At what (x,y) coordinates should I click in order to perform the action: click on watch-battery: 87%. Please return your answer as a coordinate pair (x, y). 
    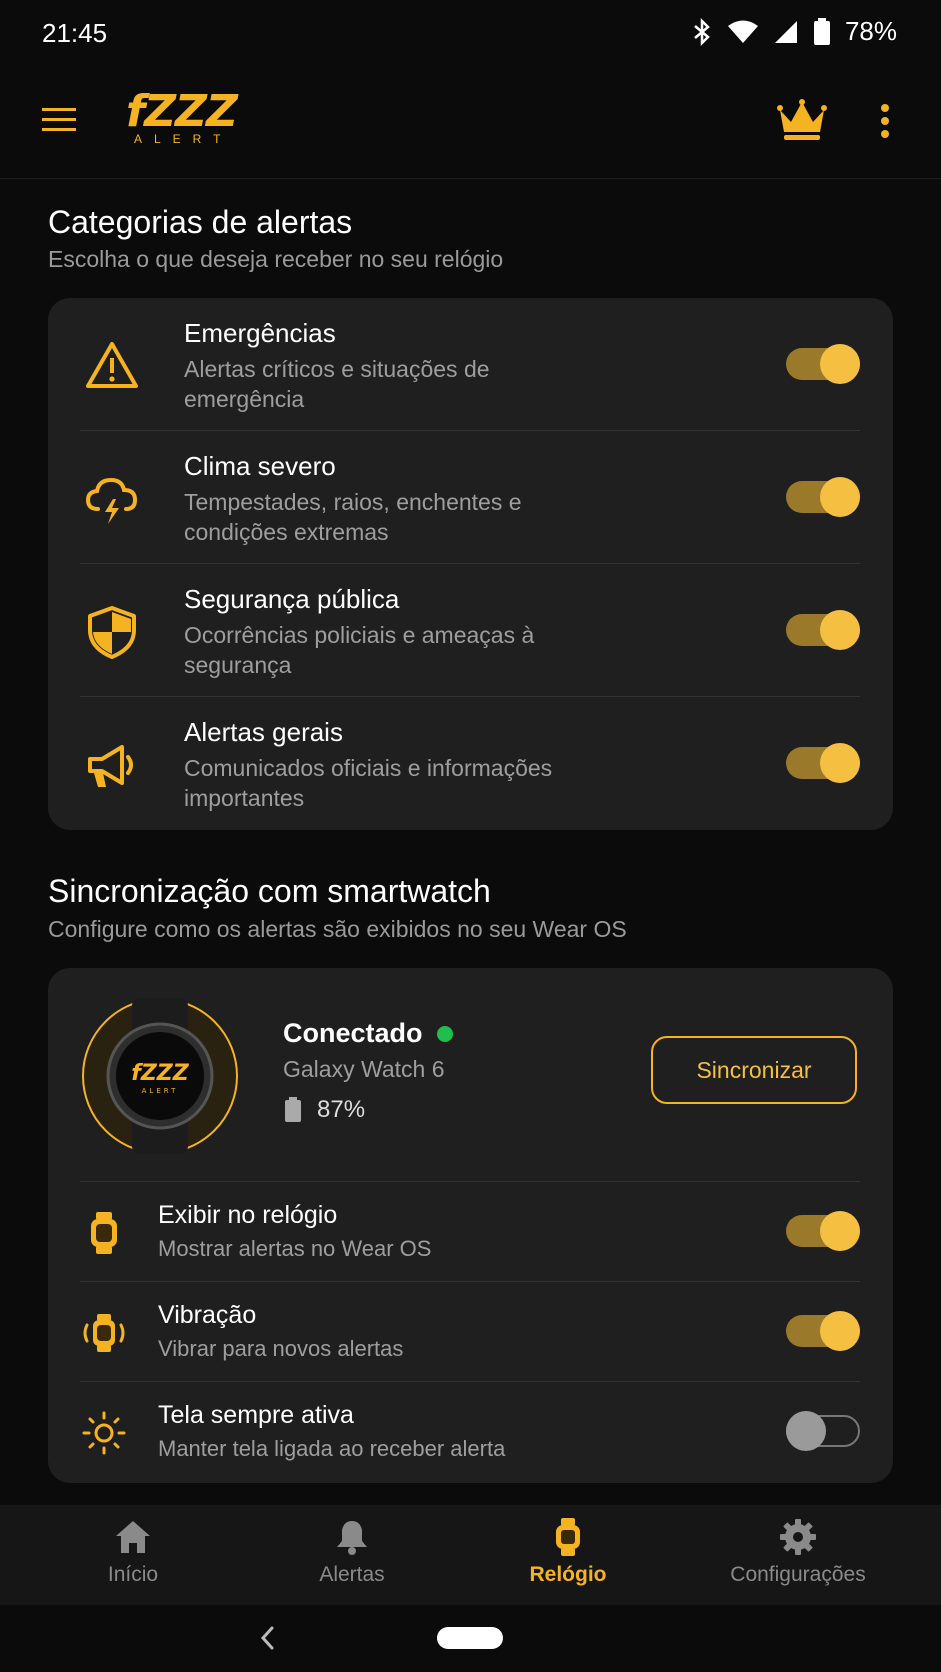
    Looking at the image, I should click on (324, 1110).